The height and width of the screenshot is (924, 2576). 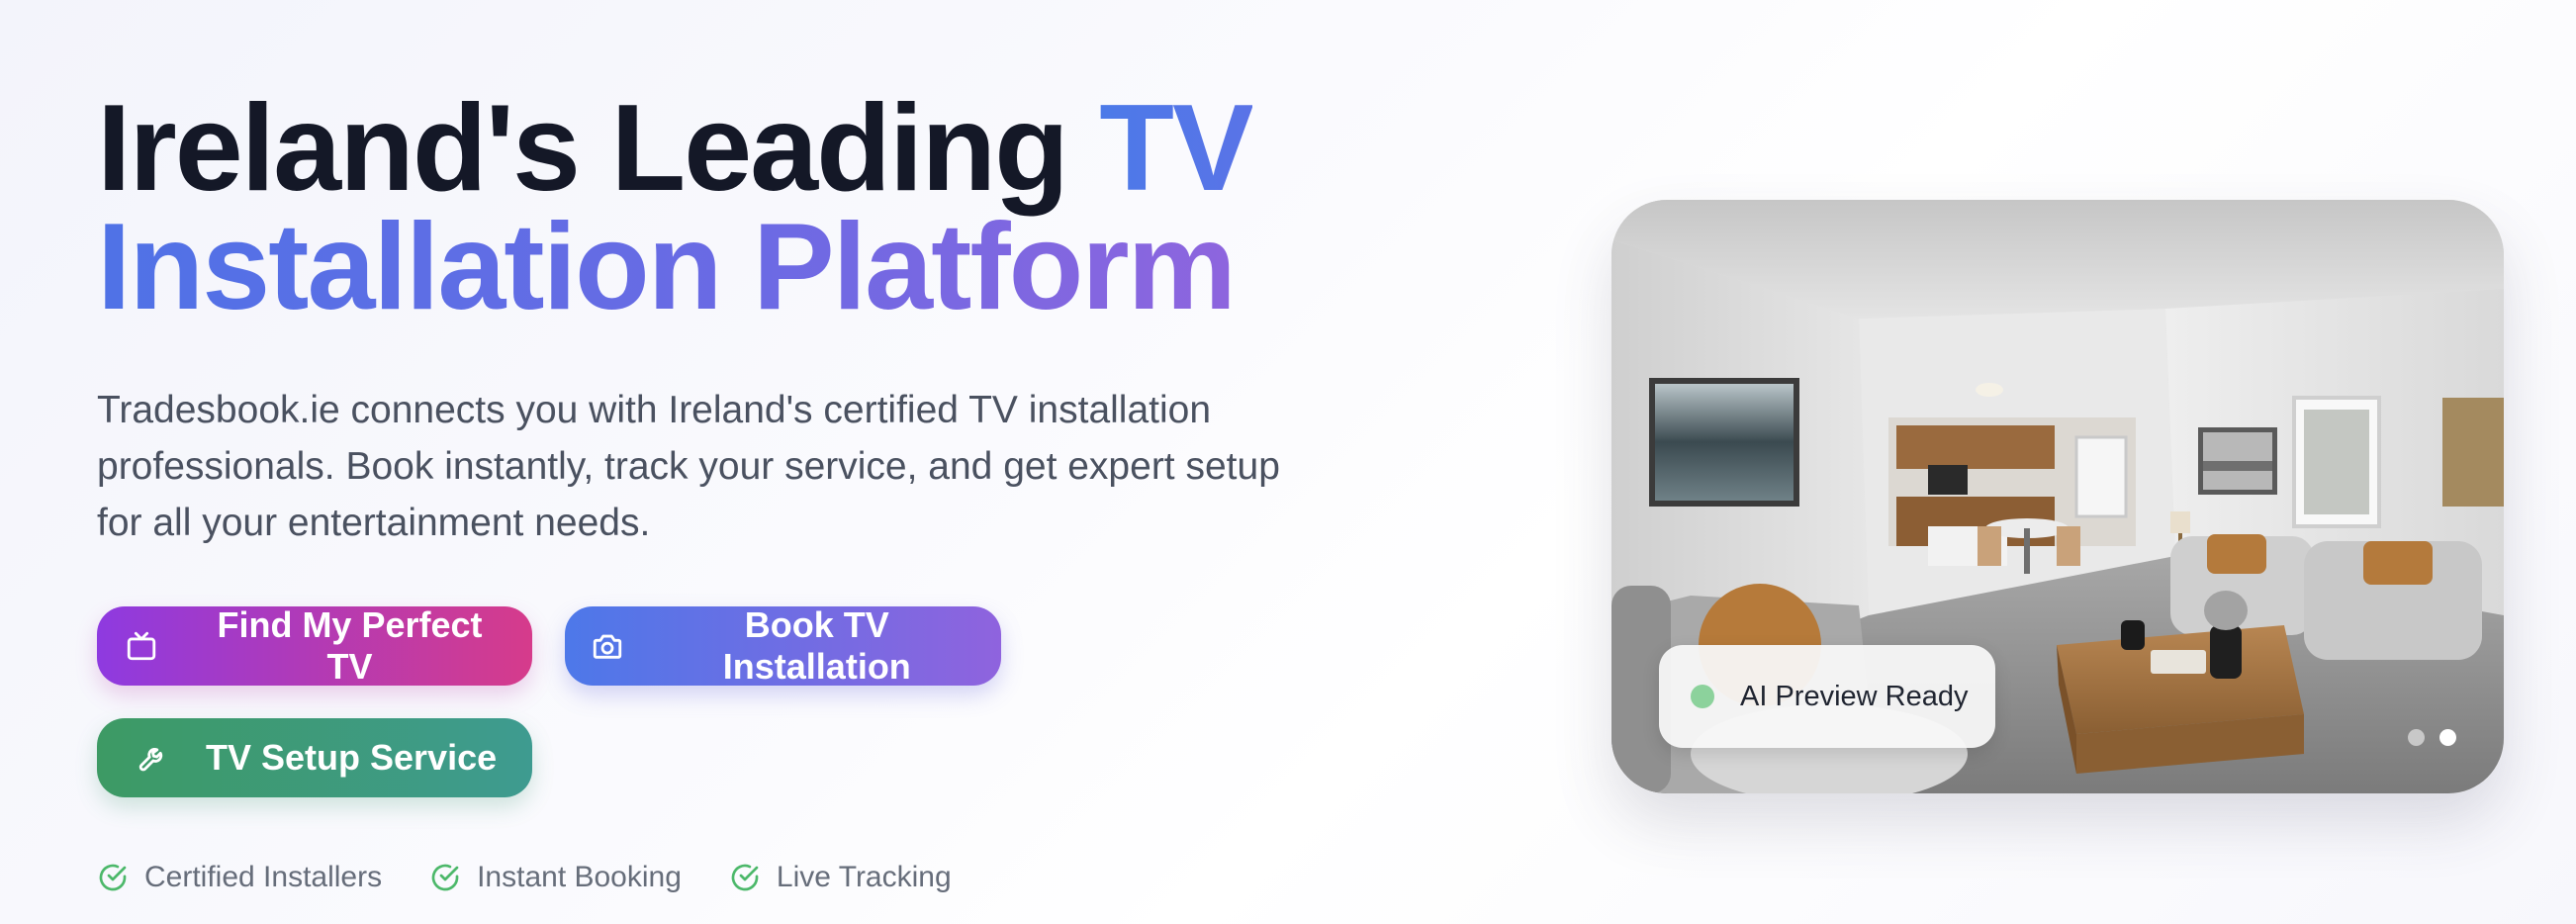 What do you see at coordinates (549, 645) in the screenshot?
I see `cta-row-primary: Find My Perfect TV Book TV Installation` at bounding box center [549, 645].